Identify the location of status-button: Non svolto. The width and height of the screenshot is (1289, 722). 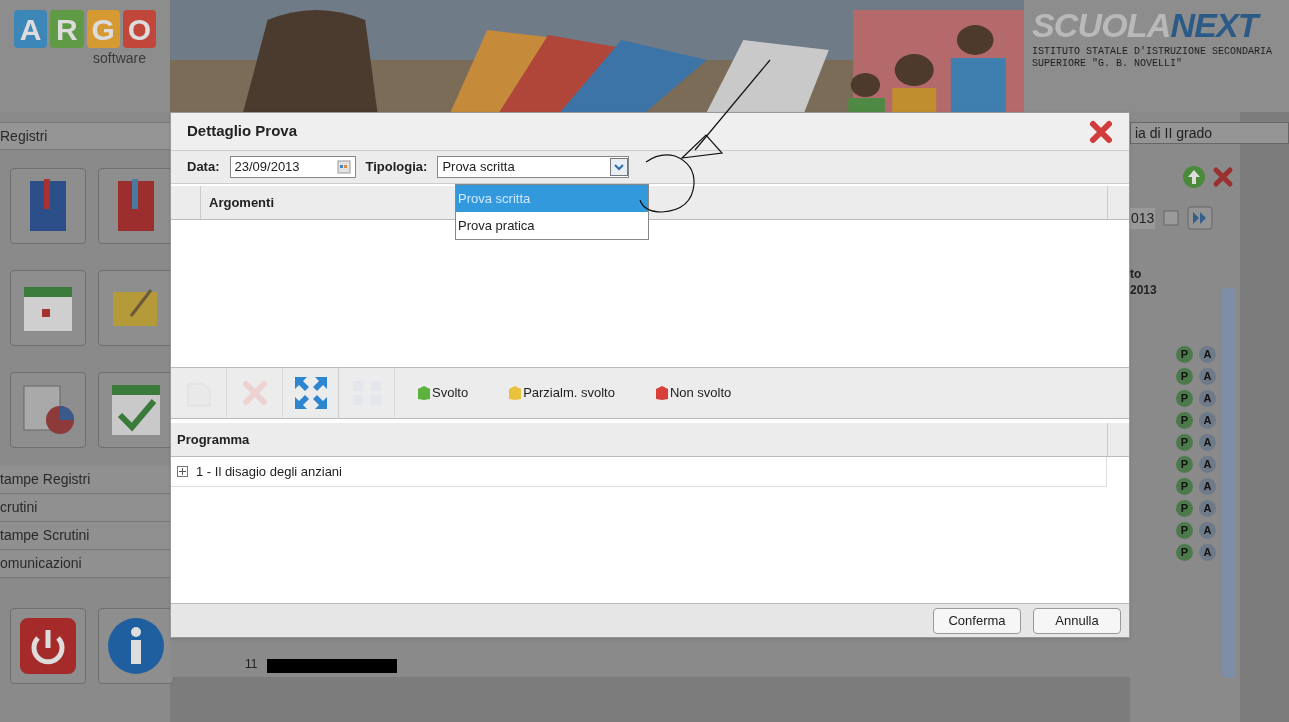
(693, 393).